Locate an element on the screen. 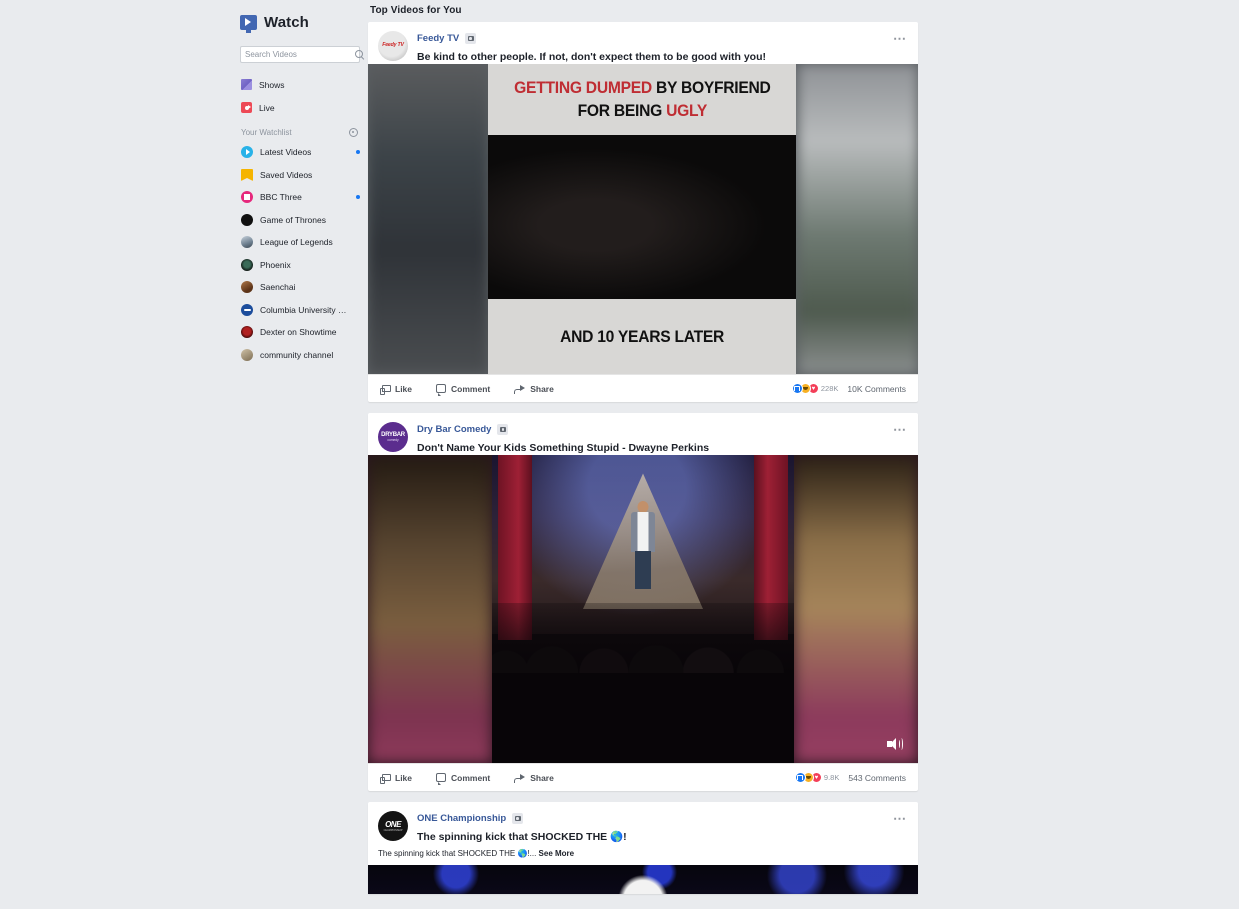  speaker-cone is located at coordinates (893, 744).